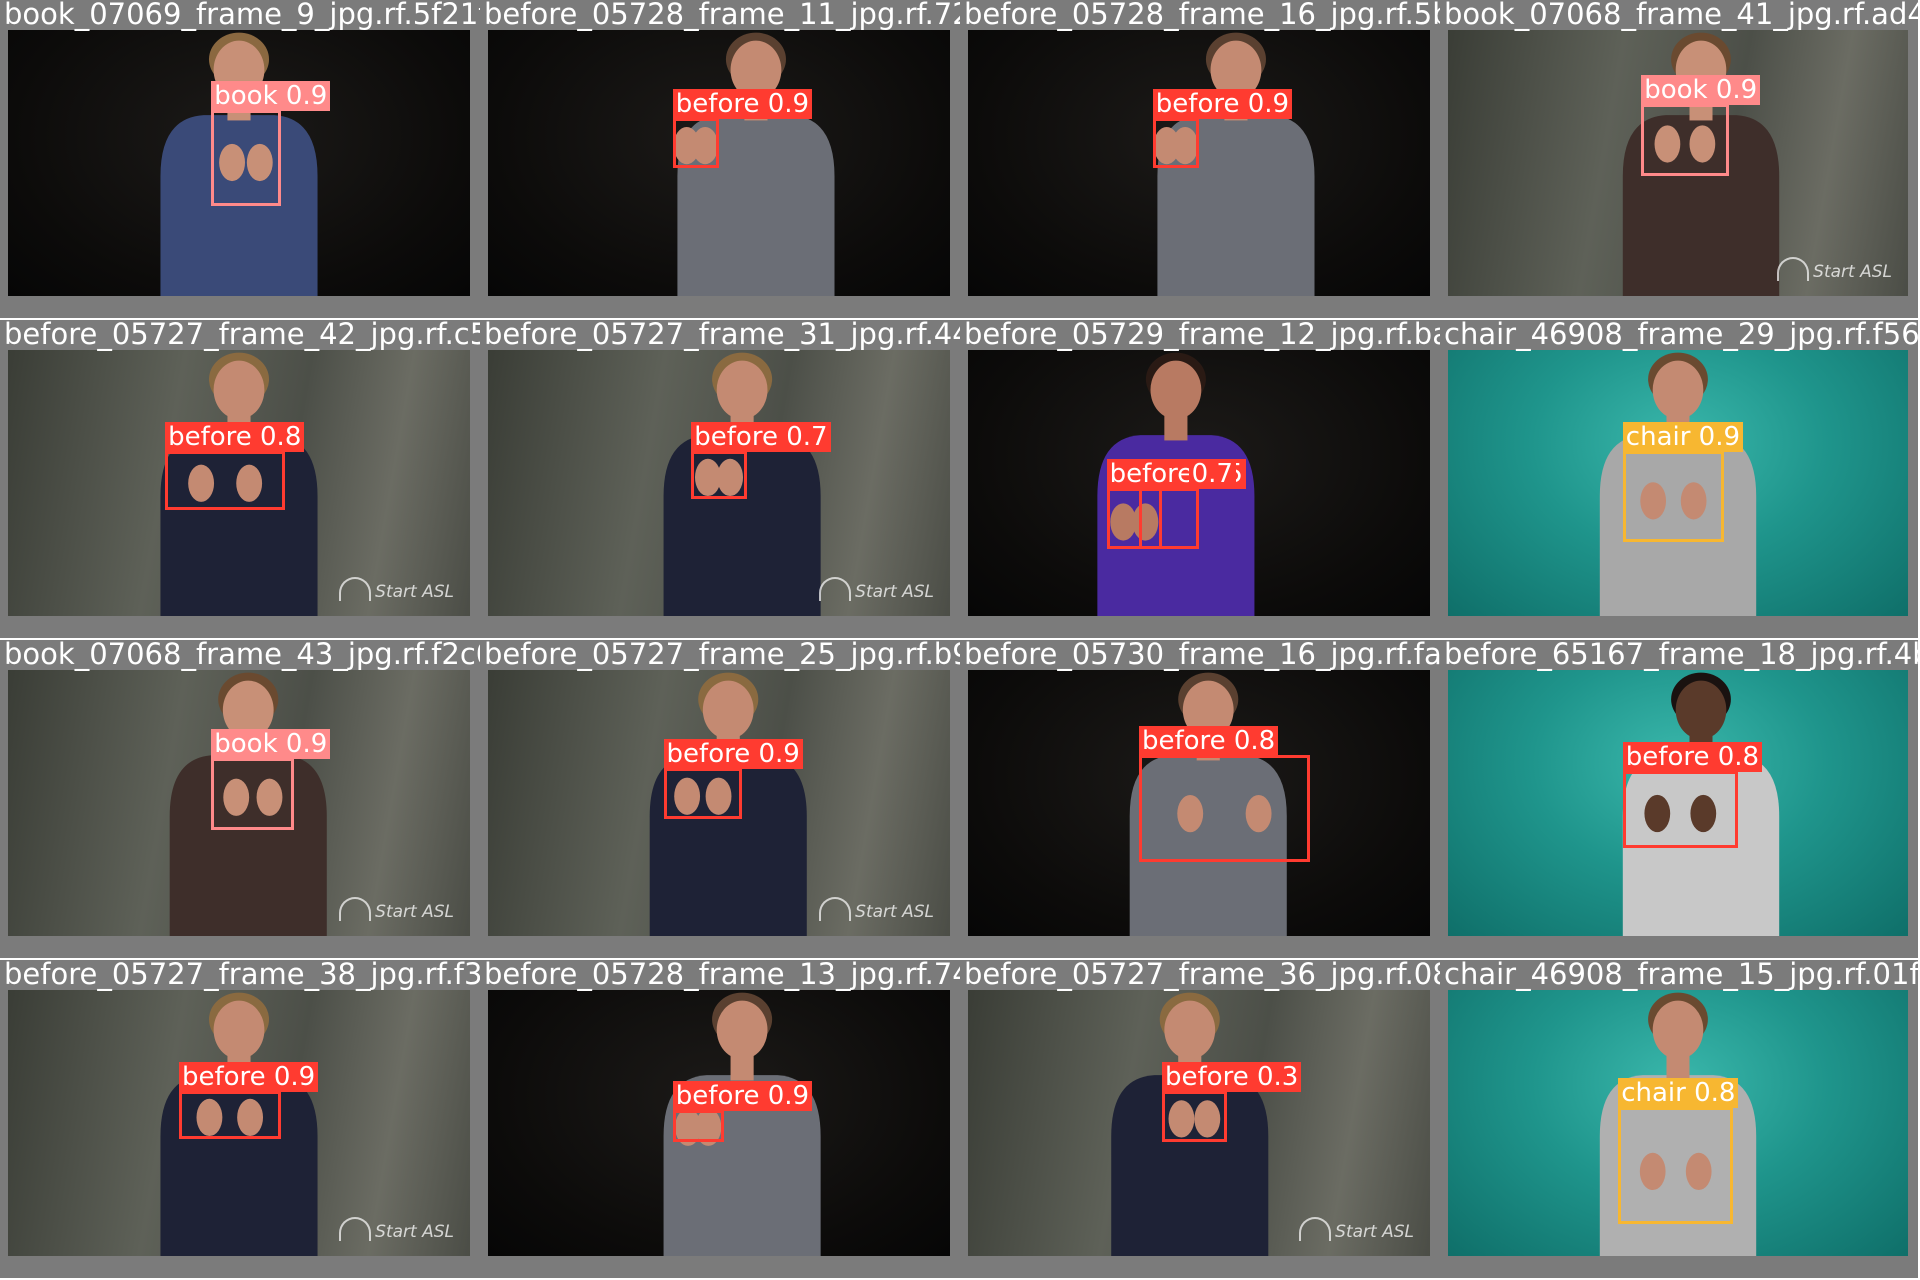 The image size is (1920, 1280). What do you see at coordinates (1678, 1123) in the screenshot?
I see `video-frame-image: chair 0.8` at bounding box center [1678, 1123].